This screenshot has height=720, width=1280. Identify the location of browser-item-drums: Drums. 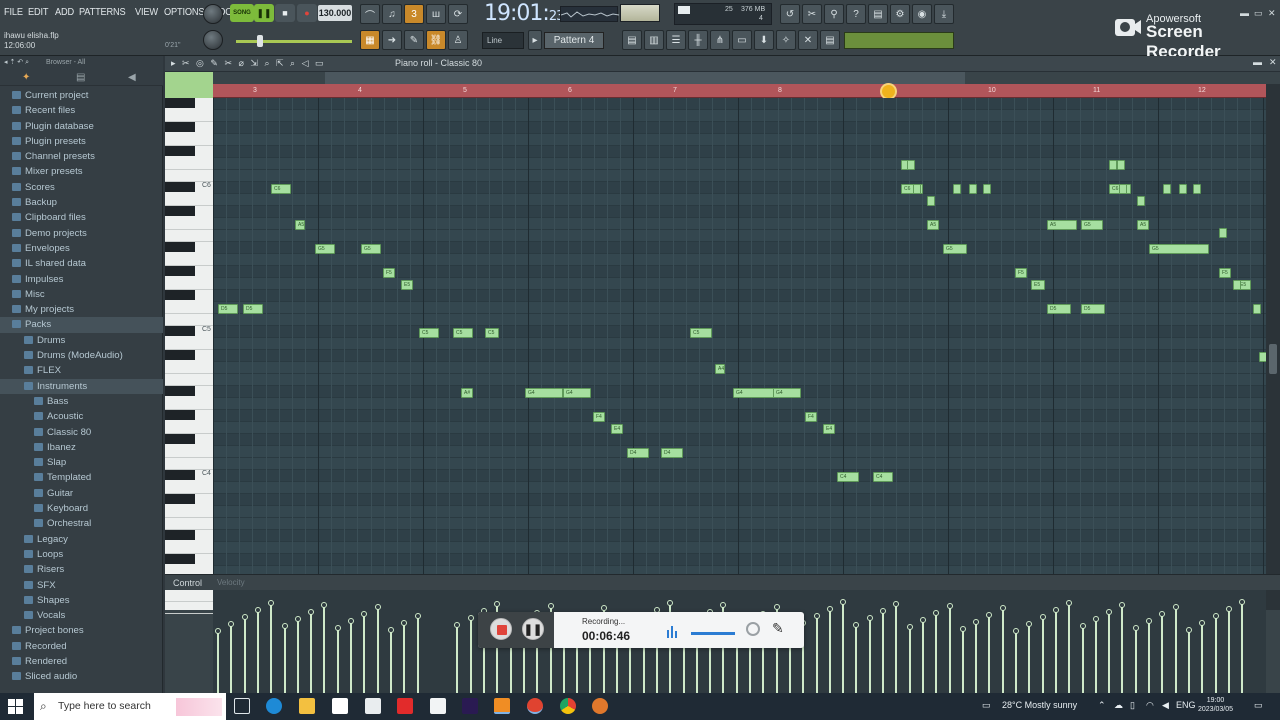
(81, 340).